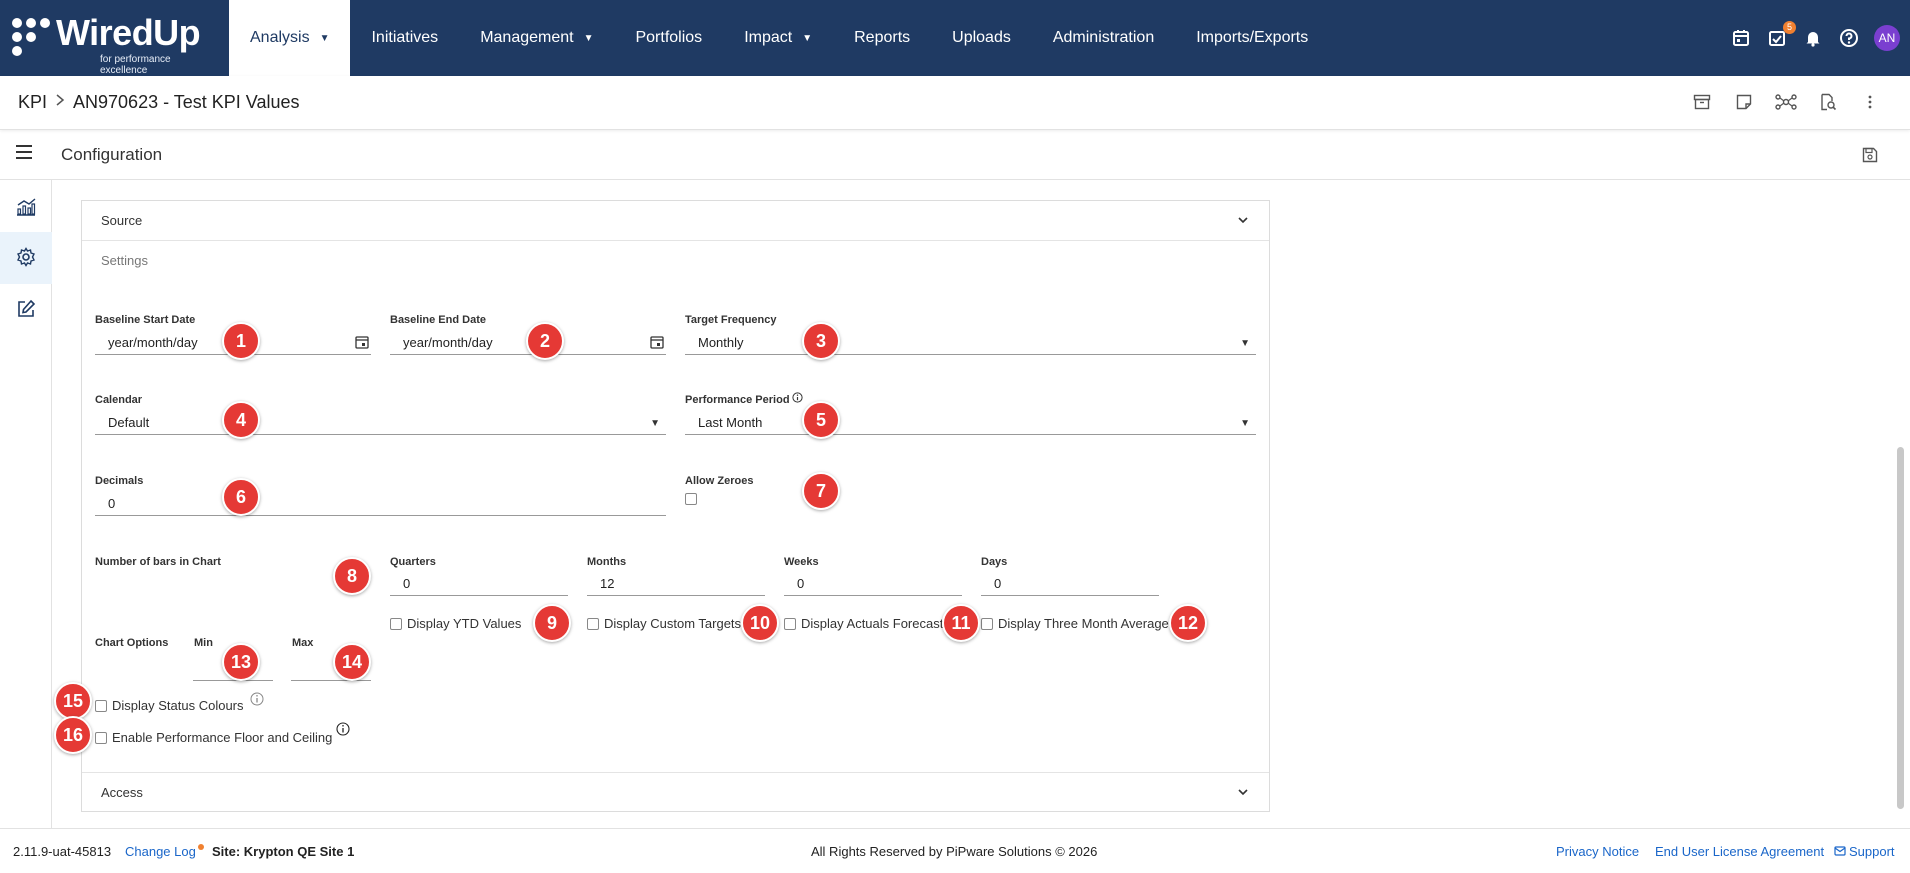 Image resolution: width=1910 pixels, height=873 pixels. I want to click on network-icon, so click(1786, 102).